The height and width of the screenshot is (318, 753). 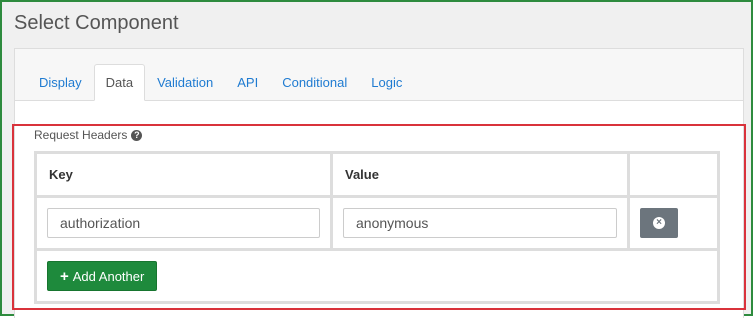 What do you see at coordinates (314, 82) in the screenshot?
I see `tab-conditional: Conditional` at bounding box center [314, 82].